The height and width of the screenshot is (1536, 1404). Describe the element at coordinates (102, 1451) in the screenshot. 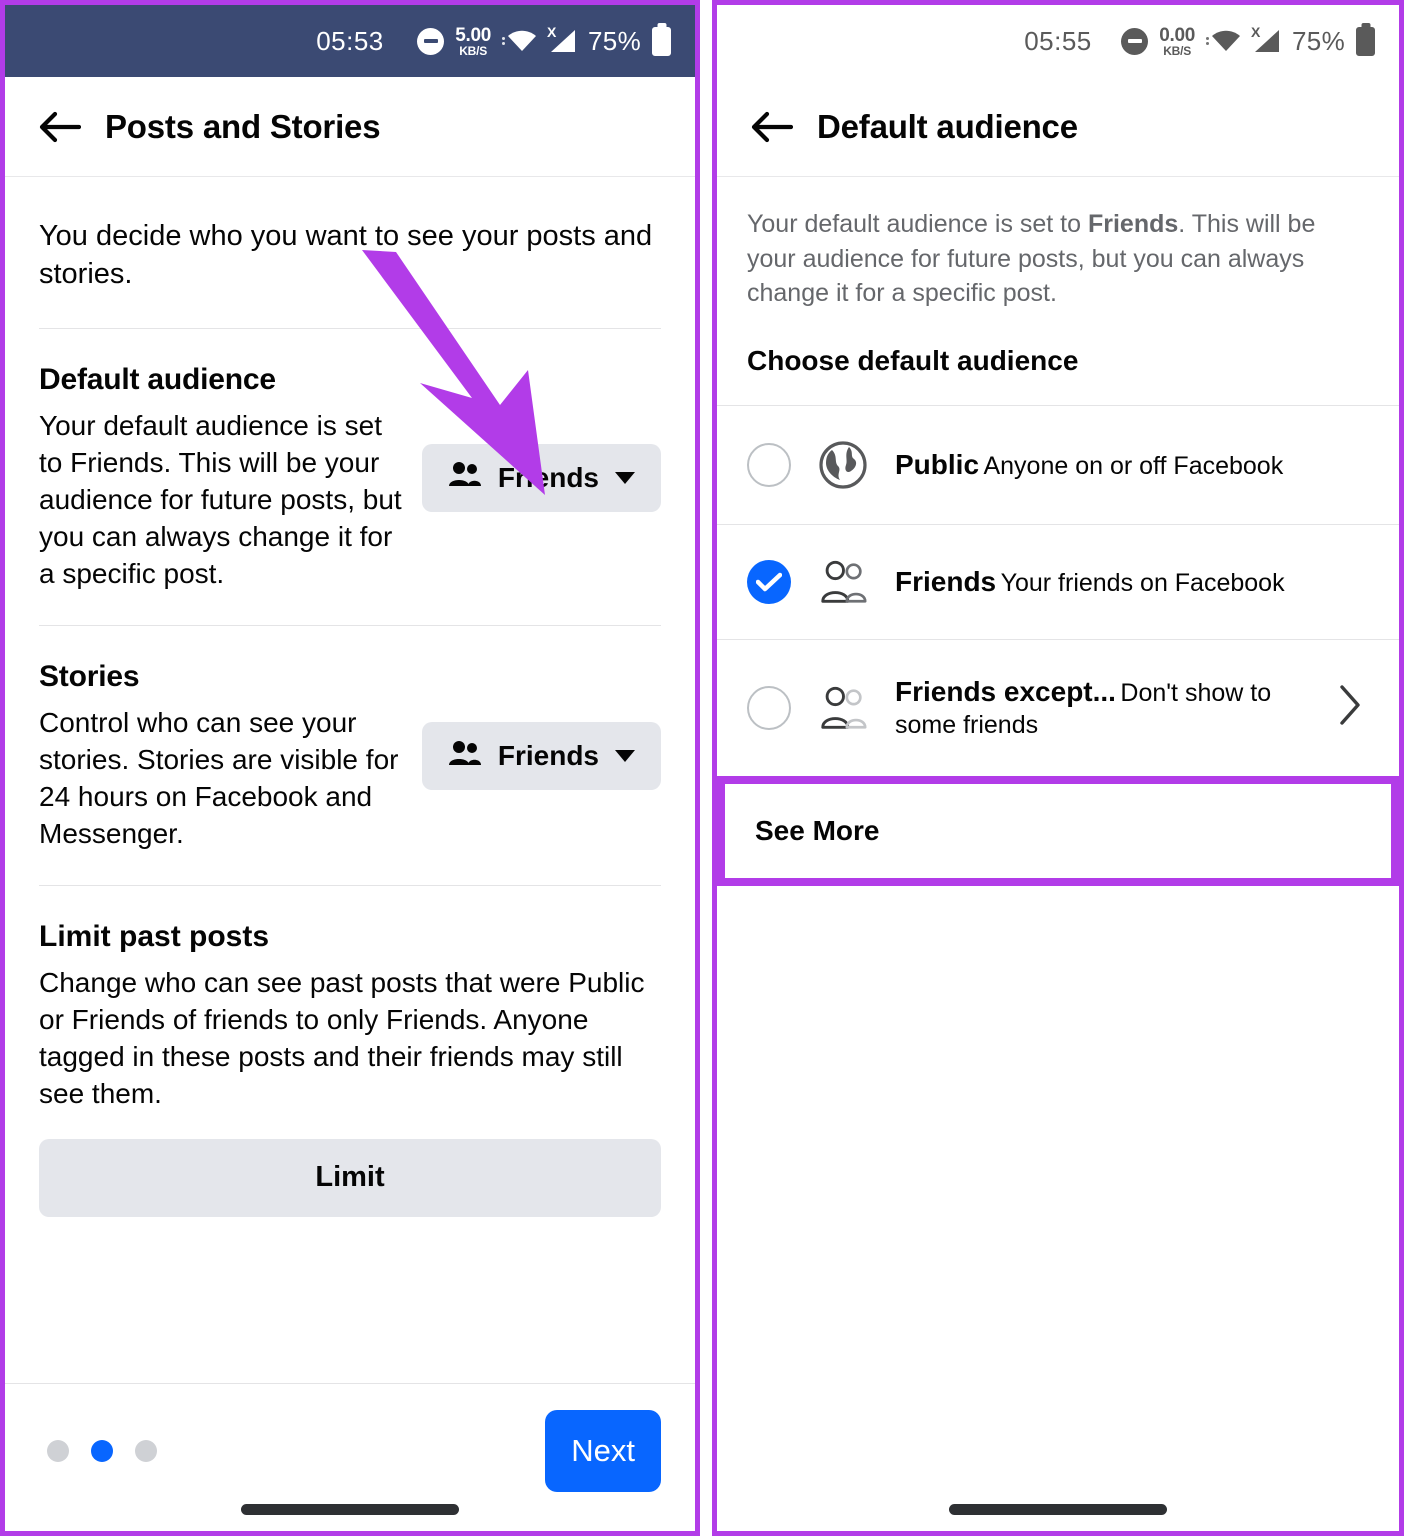

I see `pagination-dot-active` at that location.